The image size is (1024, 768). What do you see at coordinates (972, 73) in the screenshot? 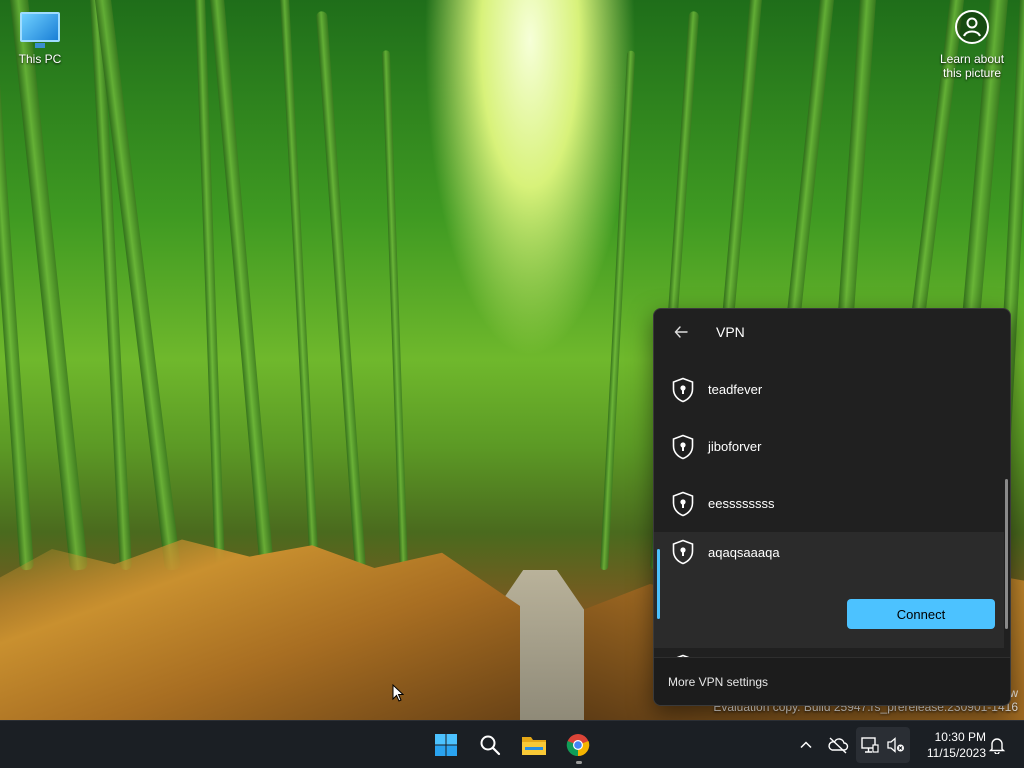
I see `learn-line2: this picture` at bounding box center [972, 73].